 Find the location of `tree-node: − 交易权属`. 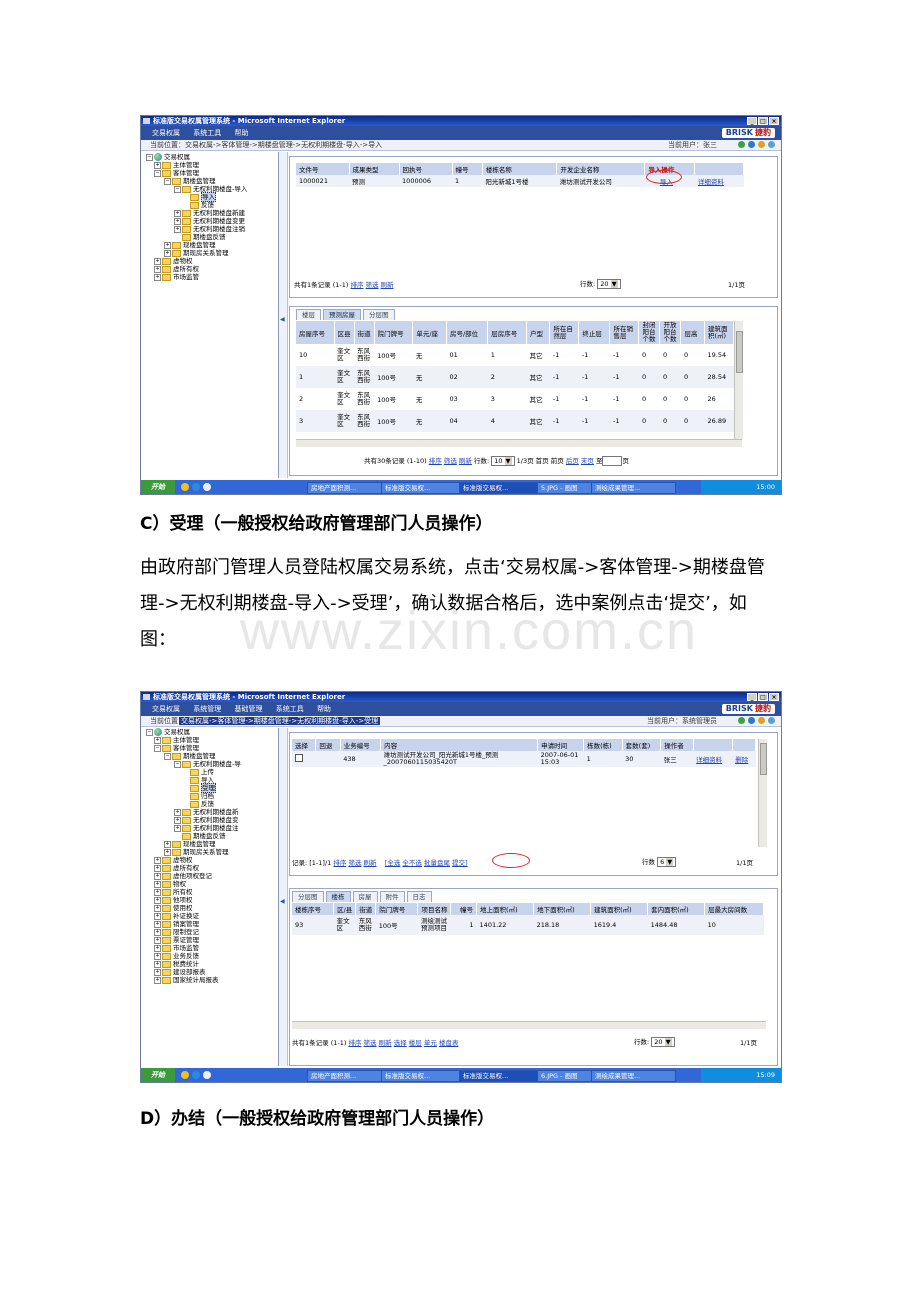

tree-node: − 交易权属 is located at coordinates (168, 157).